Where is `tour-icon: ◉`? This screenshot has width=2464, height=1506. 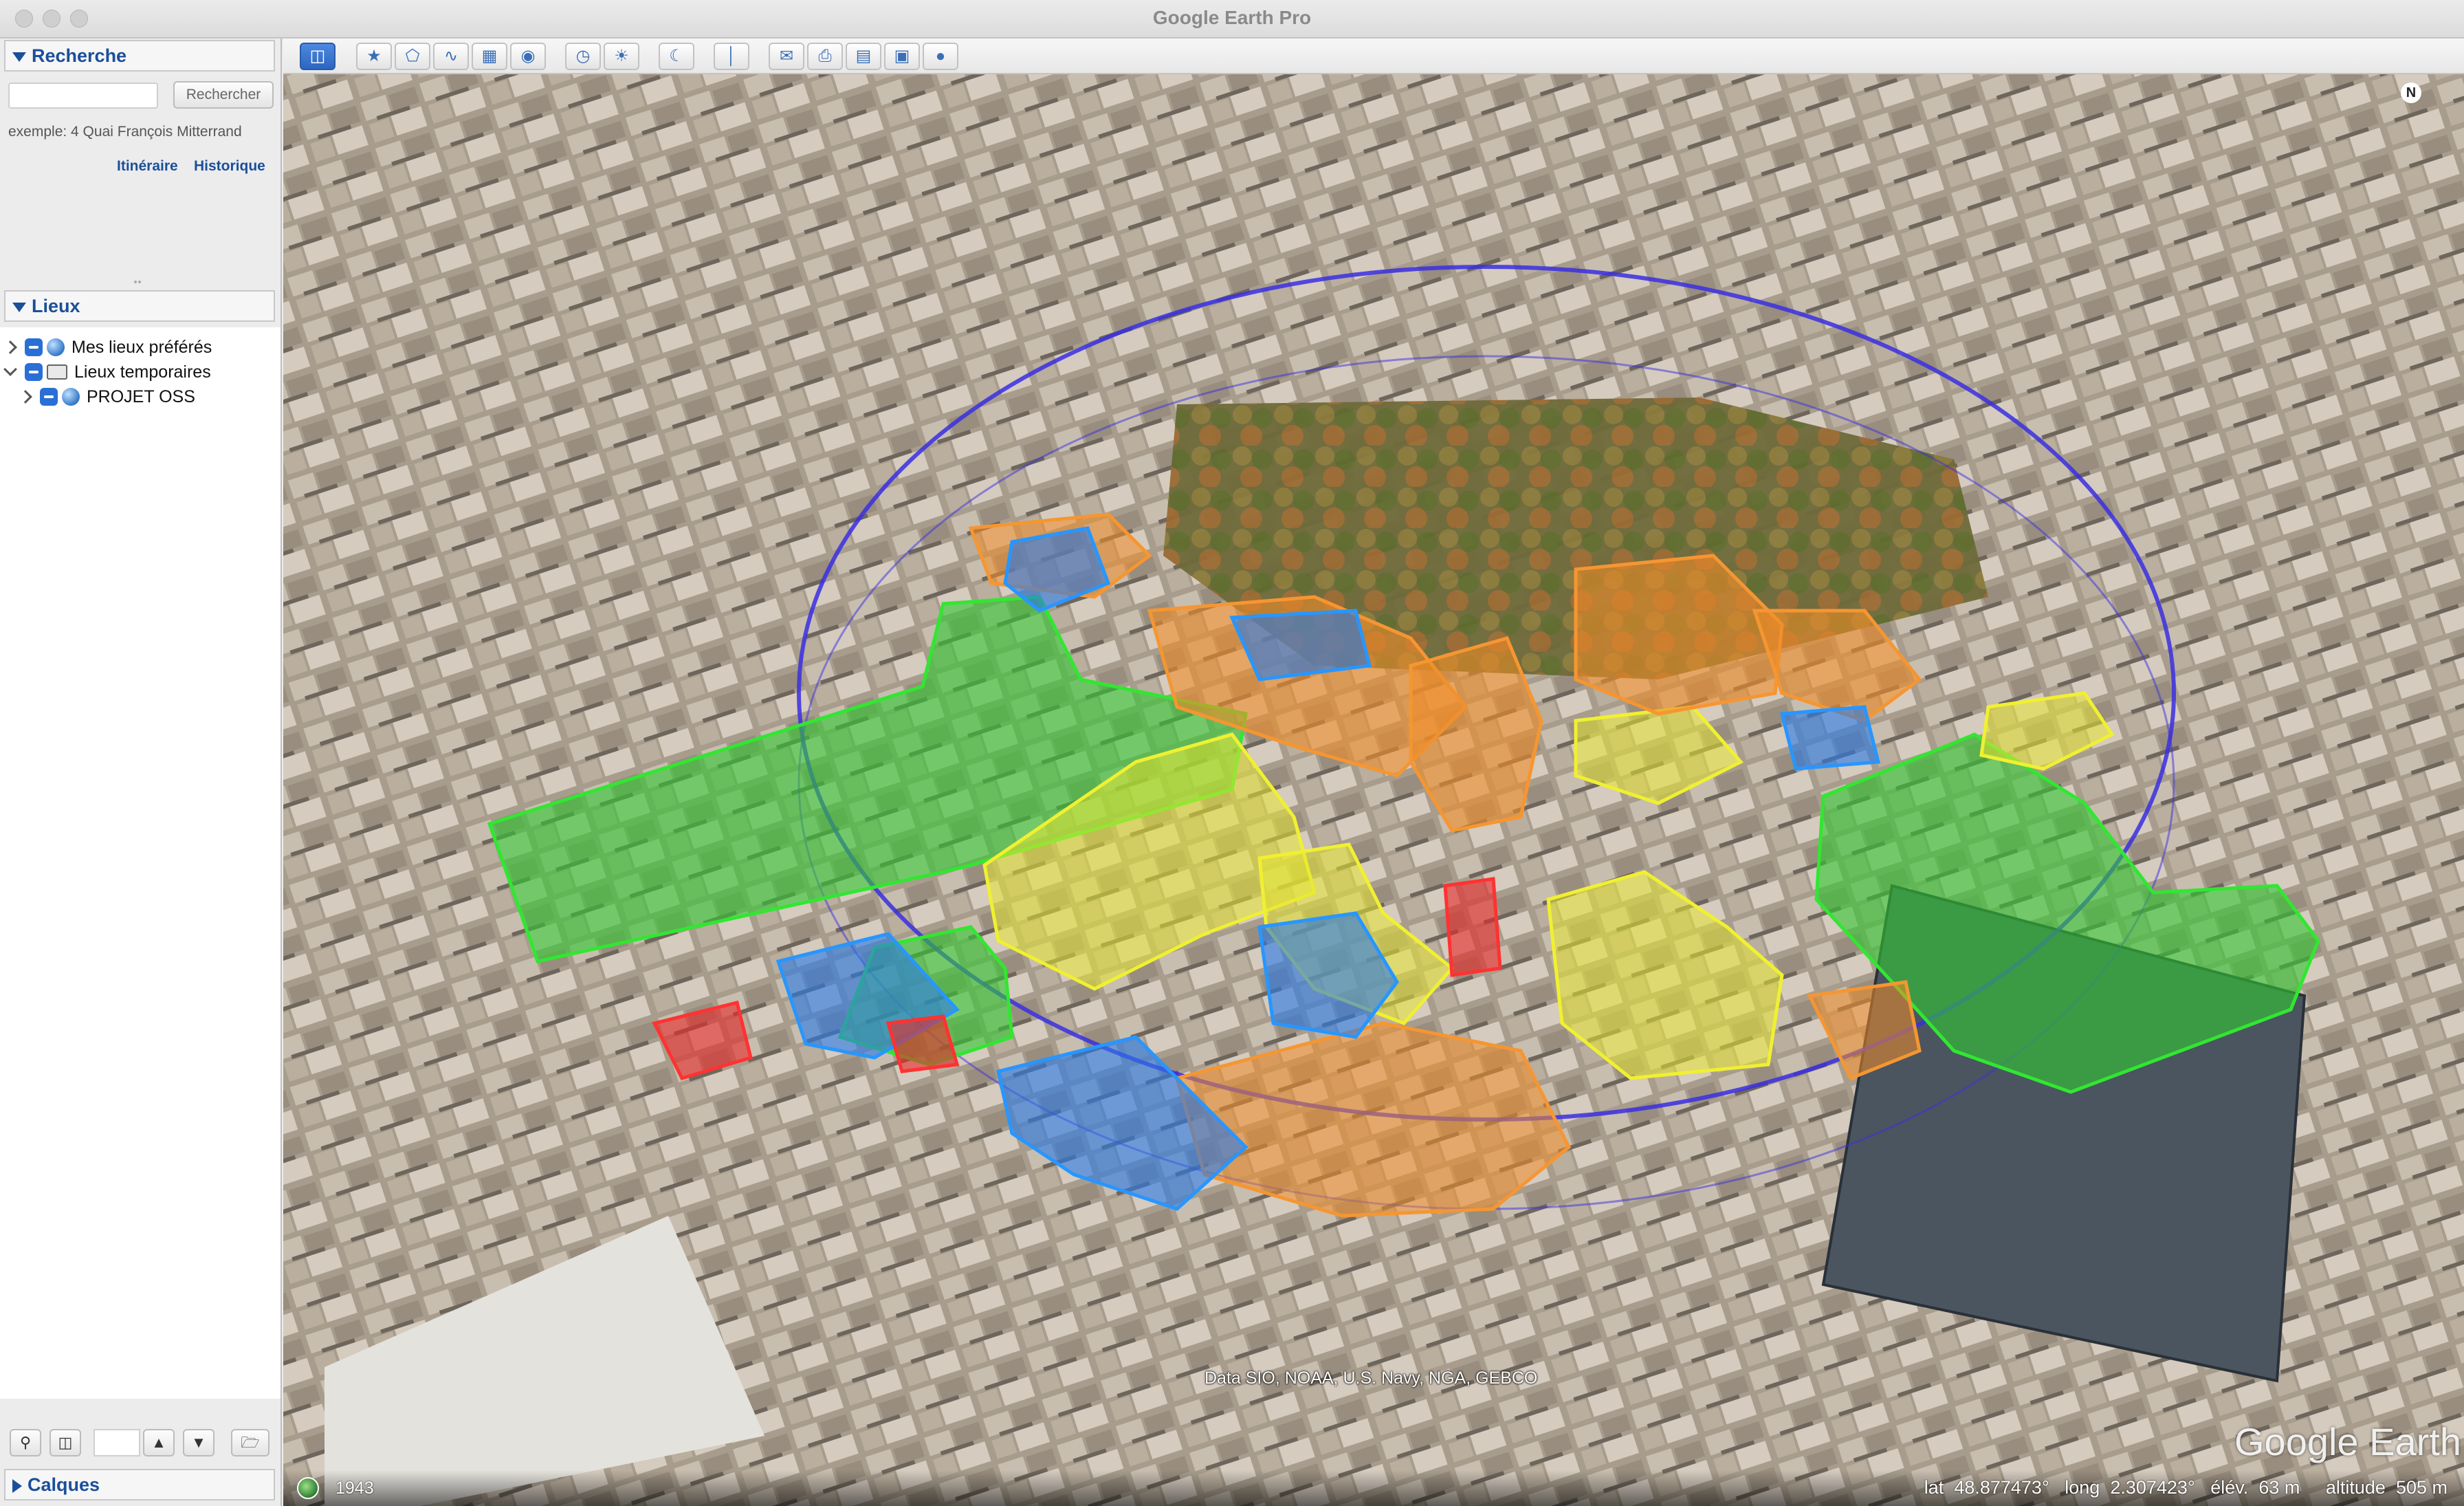
tour-icon: ◉ is located at coordinates (528, 56).